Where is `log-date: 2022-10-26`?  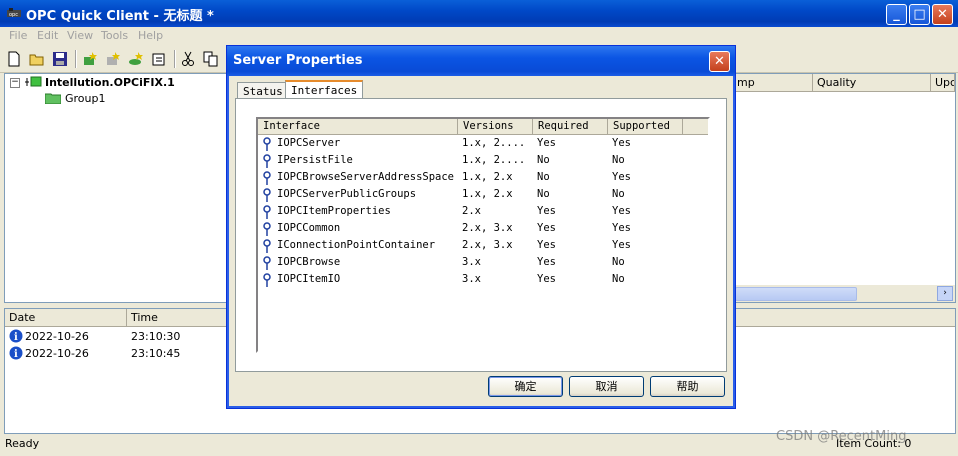
log-date: 2022-10-26 is located at coordinates (57, 336).